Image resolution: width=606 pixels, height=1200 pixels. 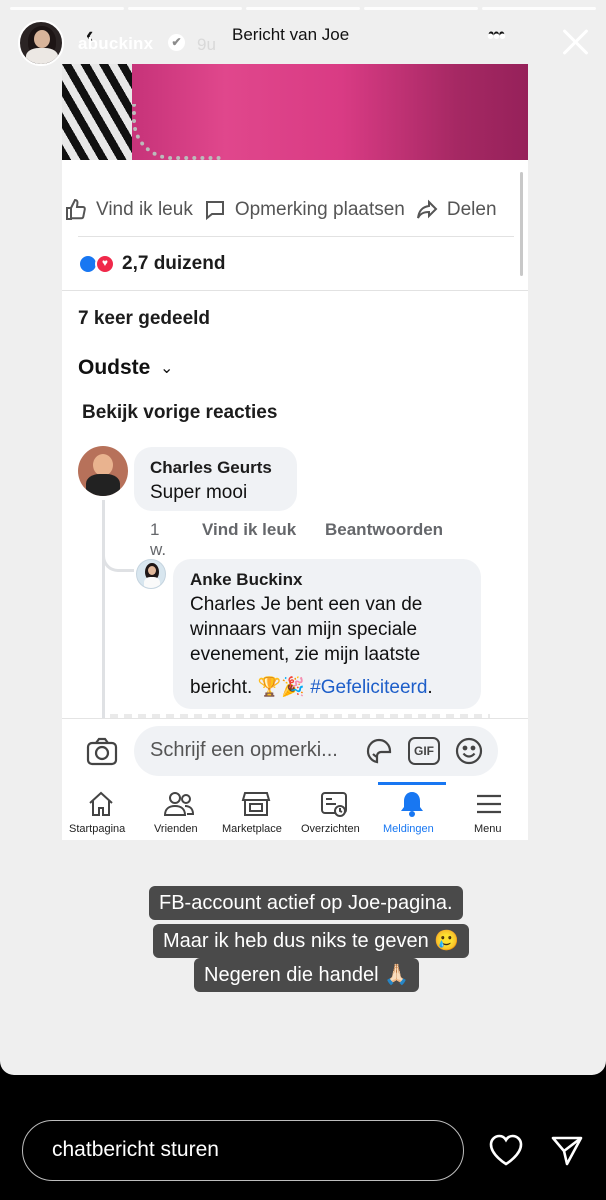 I want to click on like-label: Vind ik leuk, so click(x=144, y=209).